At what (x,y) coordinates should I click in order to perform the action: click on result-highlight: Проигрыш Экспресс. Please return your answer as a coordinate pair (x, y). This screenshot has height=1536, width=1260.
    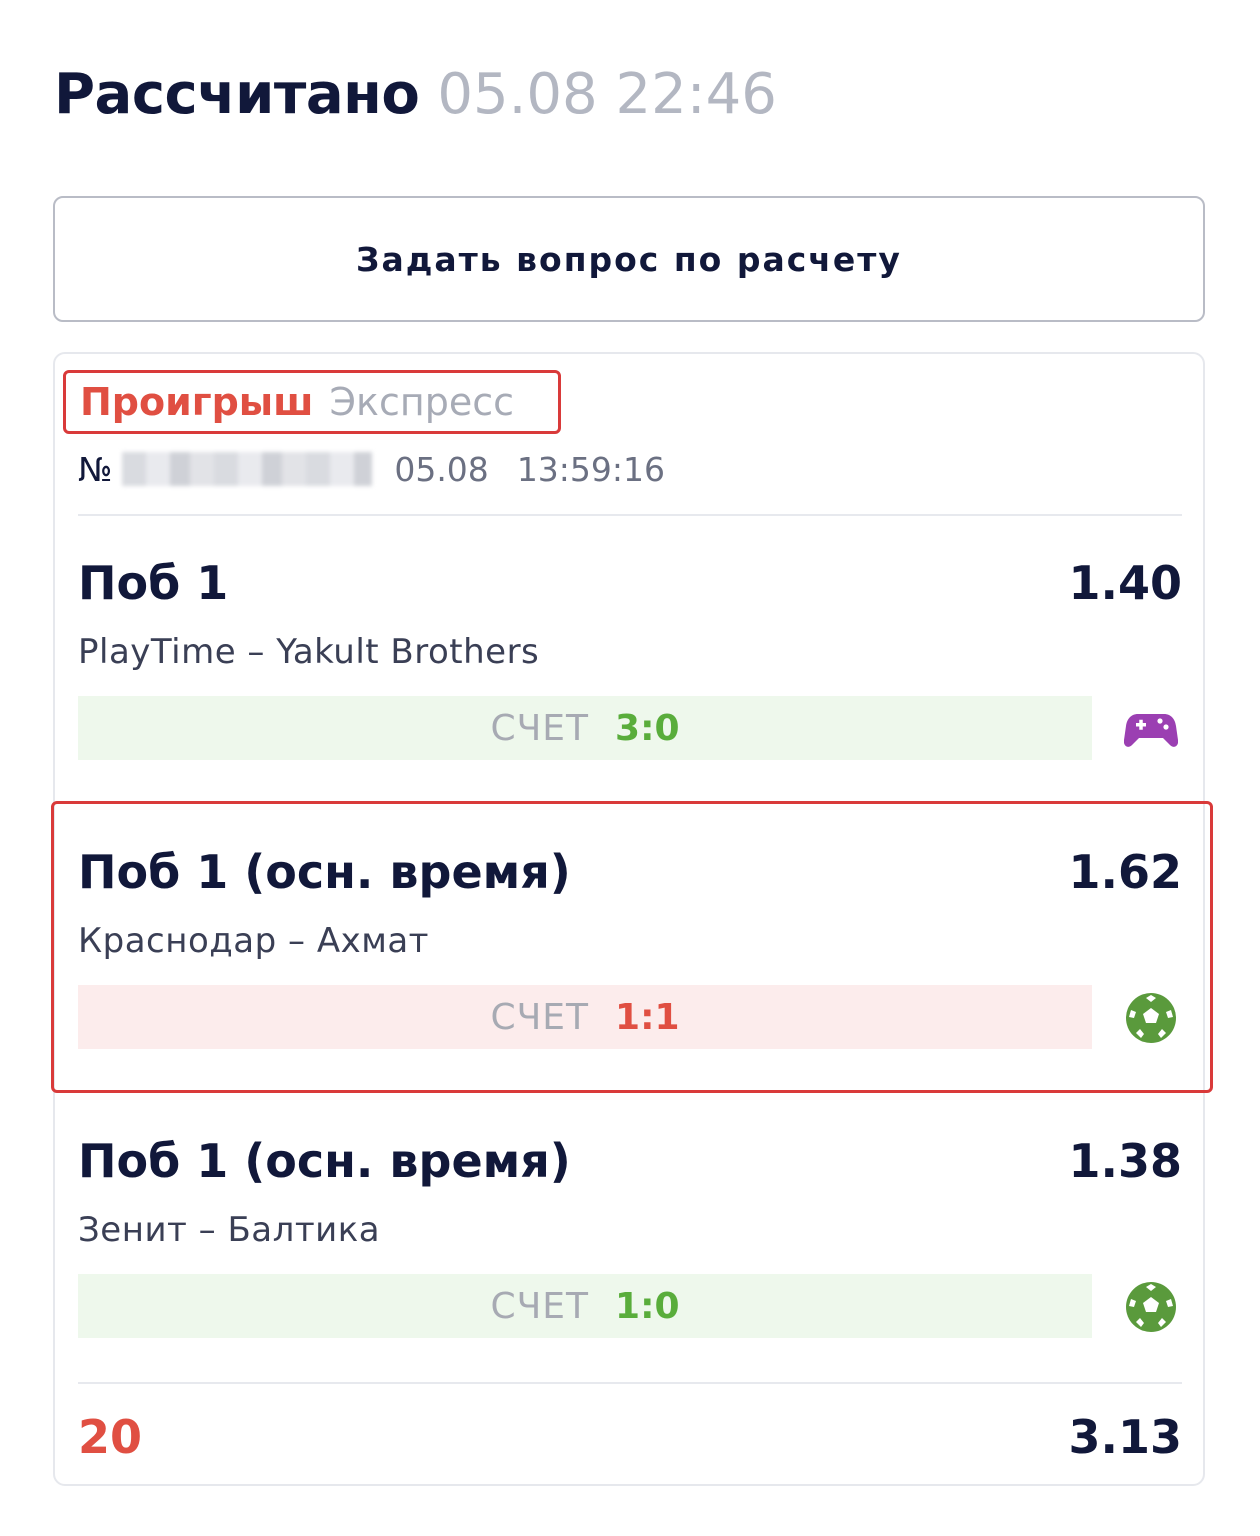
    Looking at the image, I should click on (312, 402).